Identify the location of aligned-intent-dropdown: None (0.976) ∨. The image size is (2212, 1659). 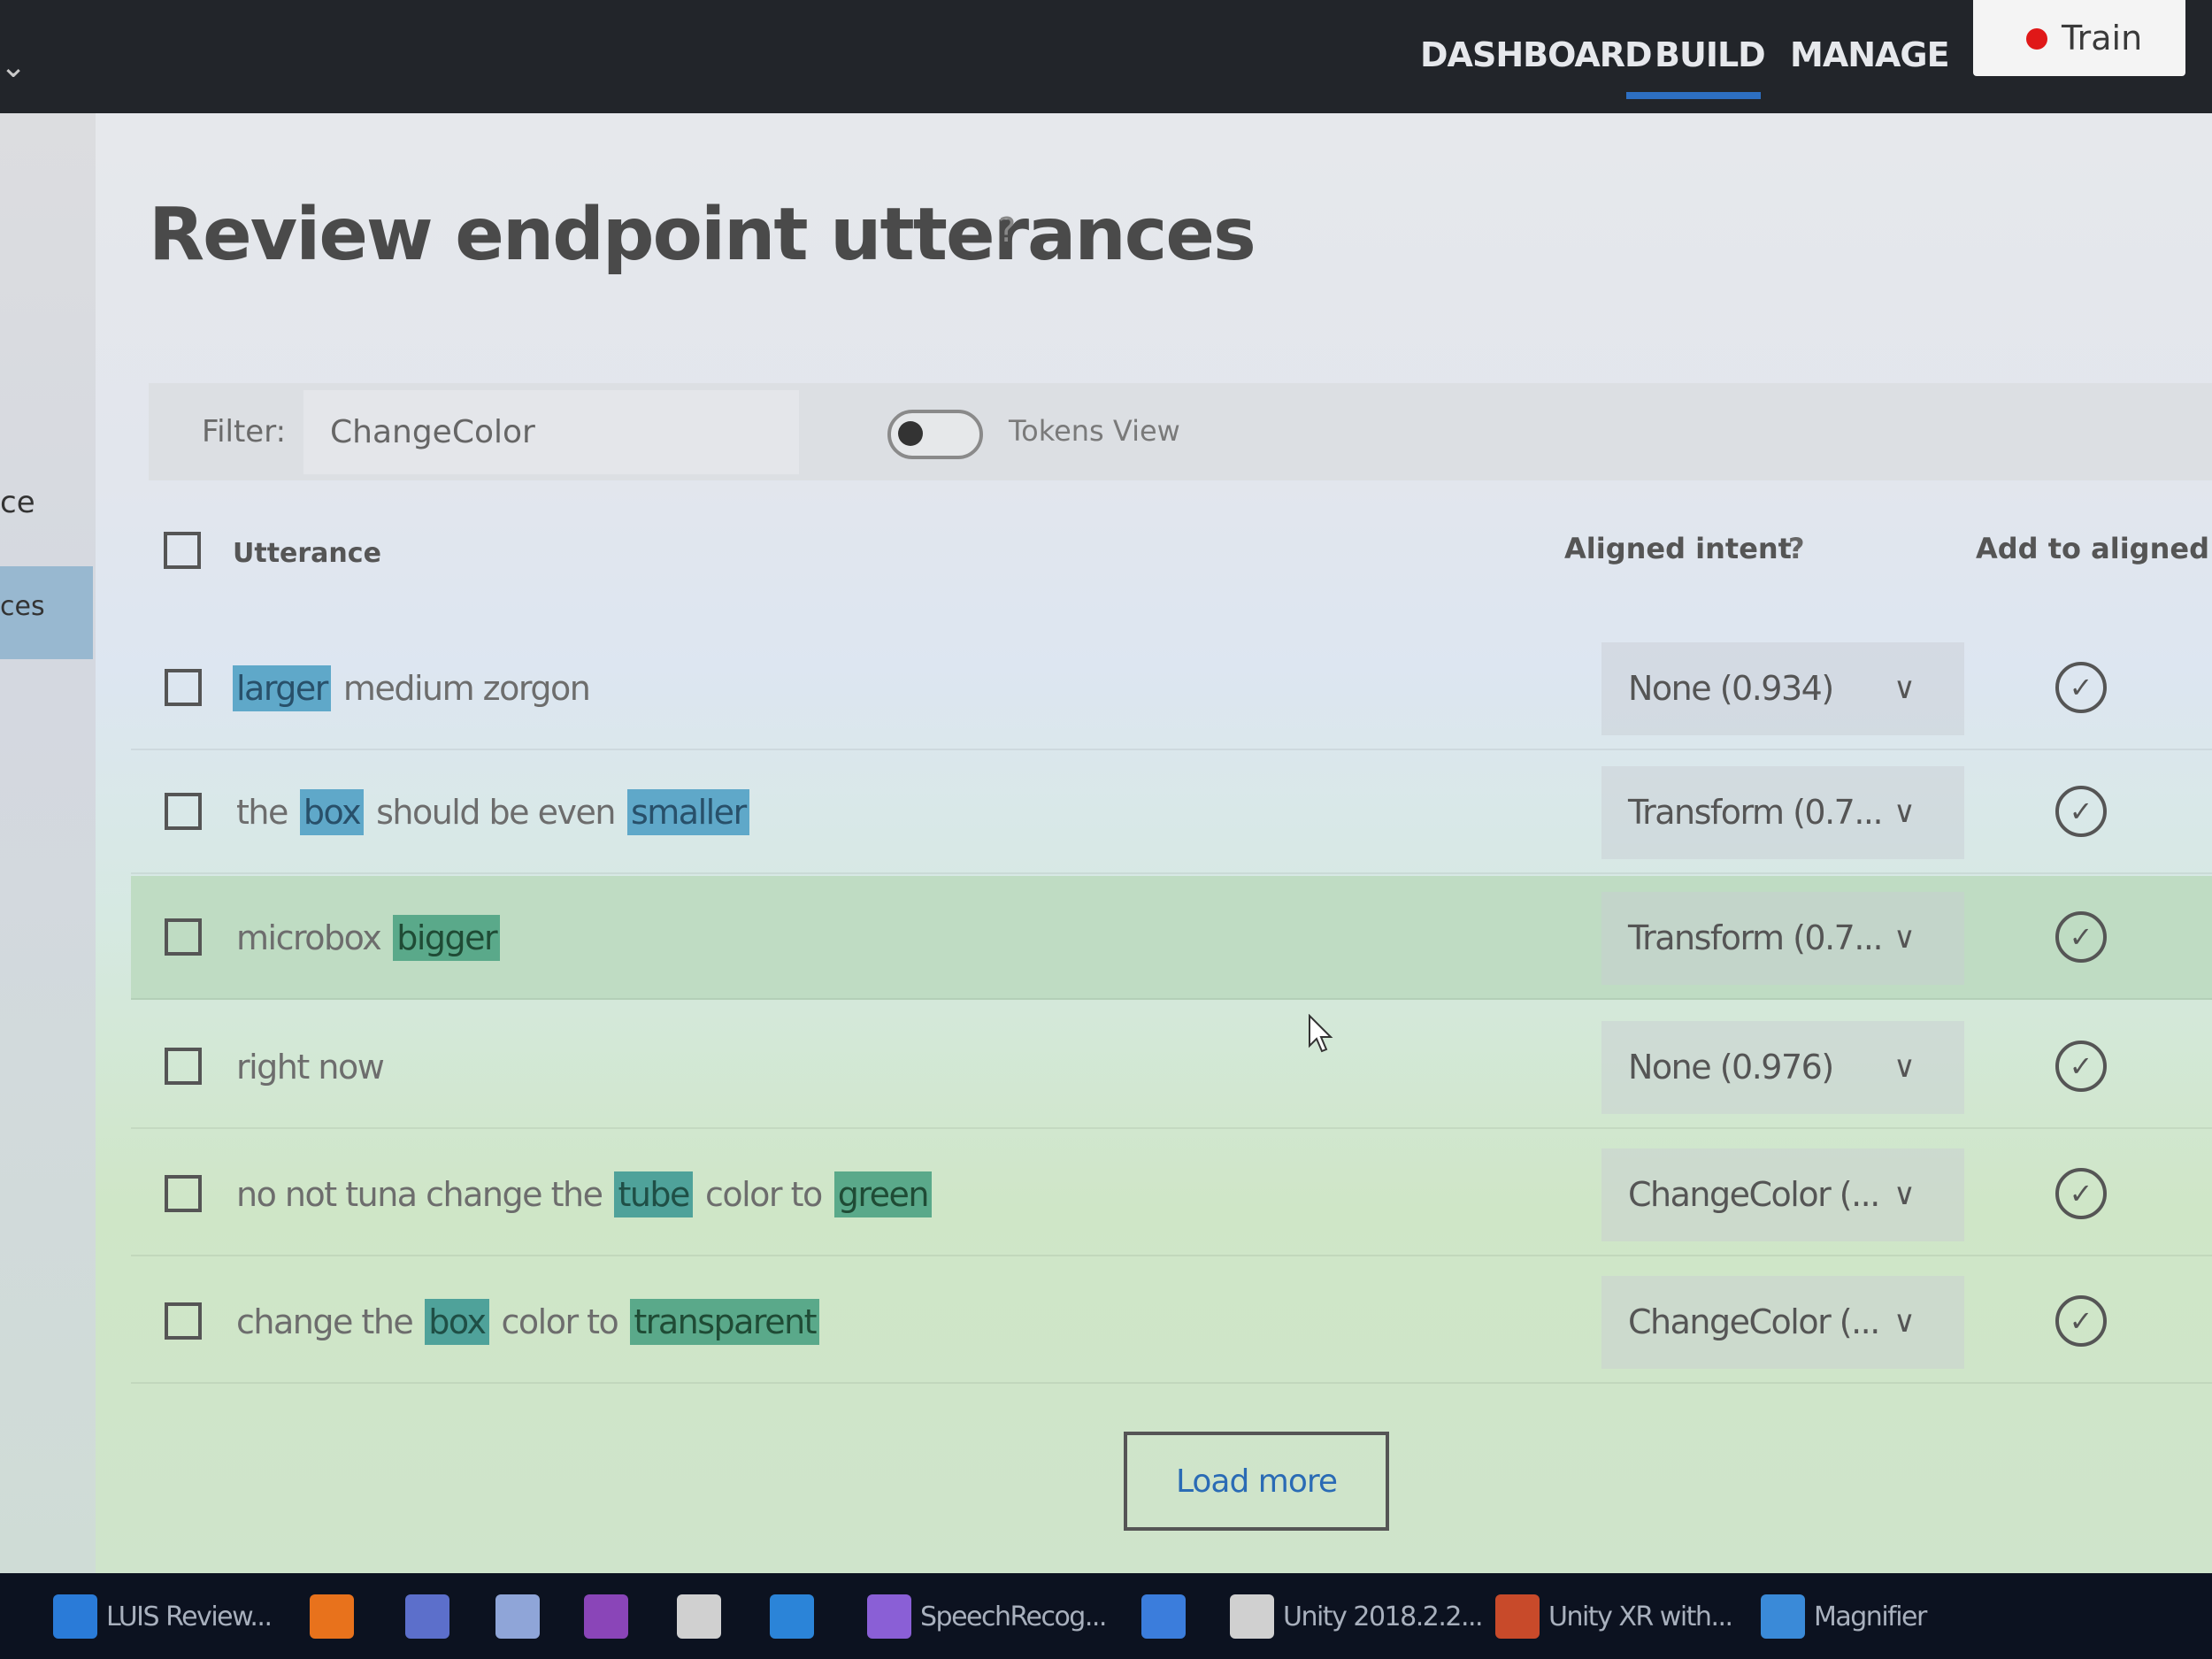
(1783, 1067).